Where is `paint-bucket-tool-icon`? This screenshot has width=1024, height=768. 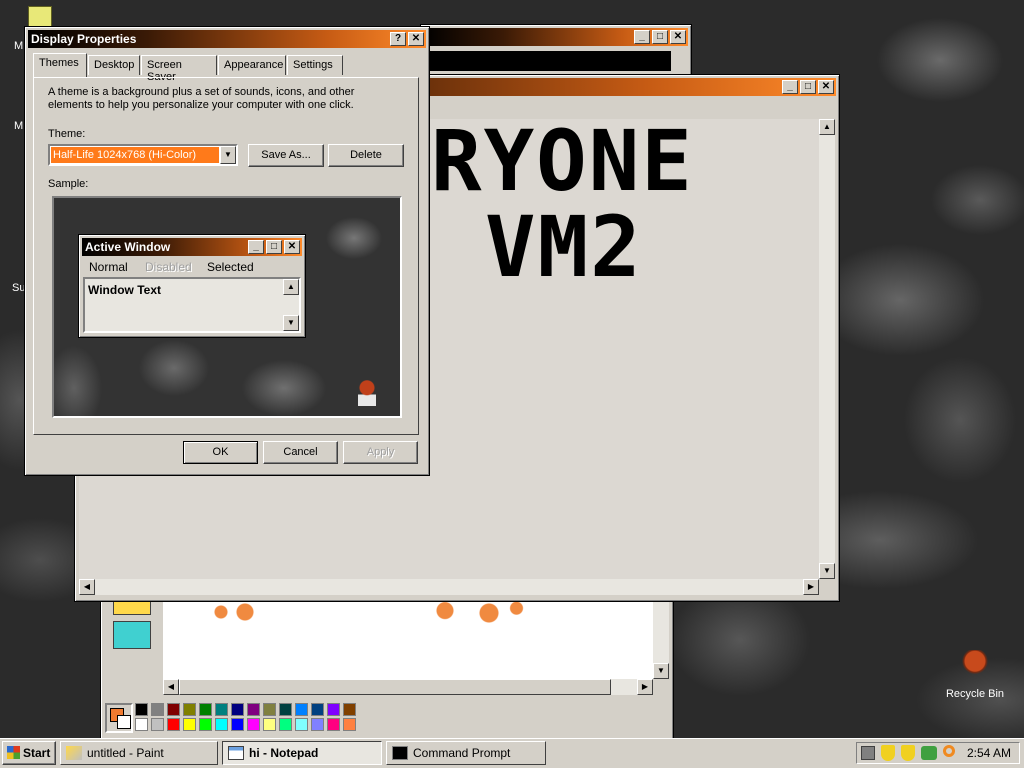 paint-bucket-tool-icon is located at coordinates (132, 635).